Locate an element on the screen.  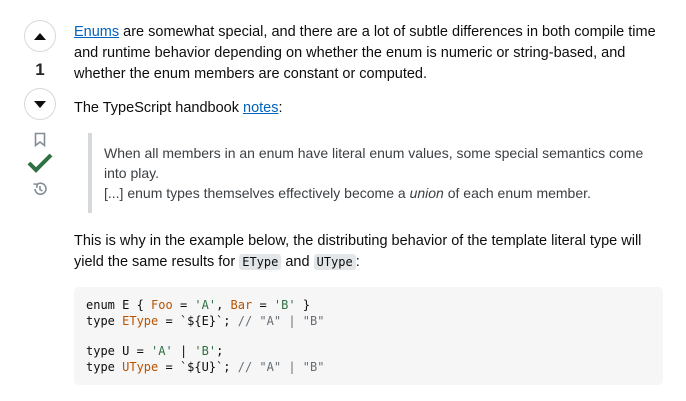
downvote-button is located at coordinates (40, 104).